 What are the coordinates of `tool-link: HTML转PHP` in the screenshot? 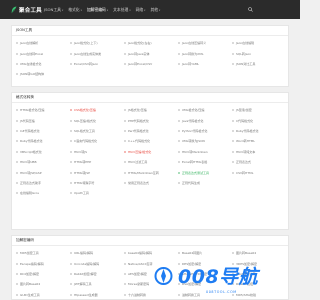 It's located at (97, 162).